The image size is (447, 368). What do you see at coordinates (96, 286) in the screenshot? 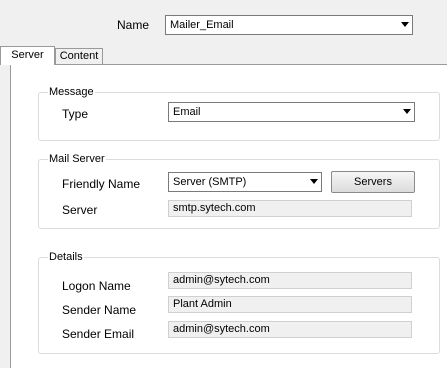
I see `logon-name-label: Logon Name` at bounding box center [96, 286].